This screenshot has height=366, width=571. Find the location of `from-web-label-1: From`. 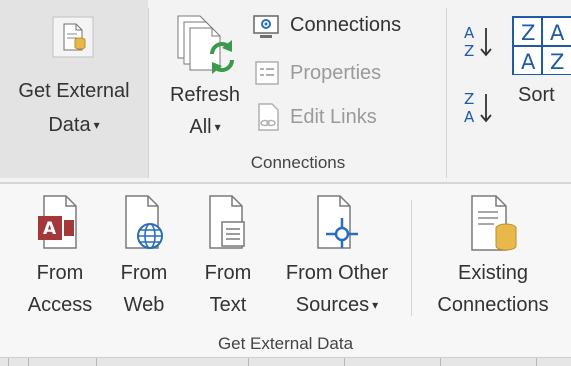

from-web-label-1: From is located at coordinates (144, 273).